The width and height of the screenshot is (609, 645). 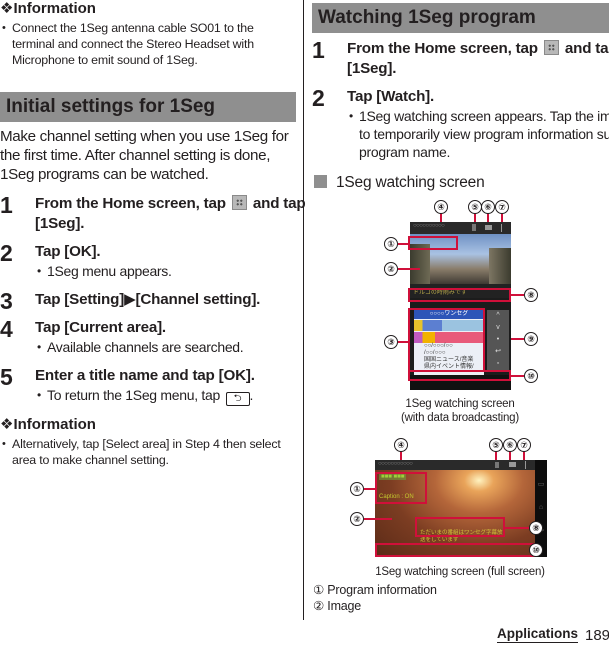 What do you see at coordinates (531, 339) in the screenshot?
I see `callout-9: ⑨` at bounding box center [531, 339].